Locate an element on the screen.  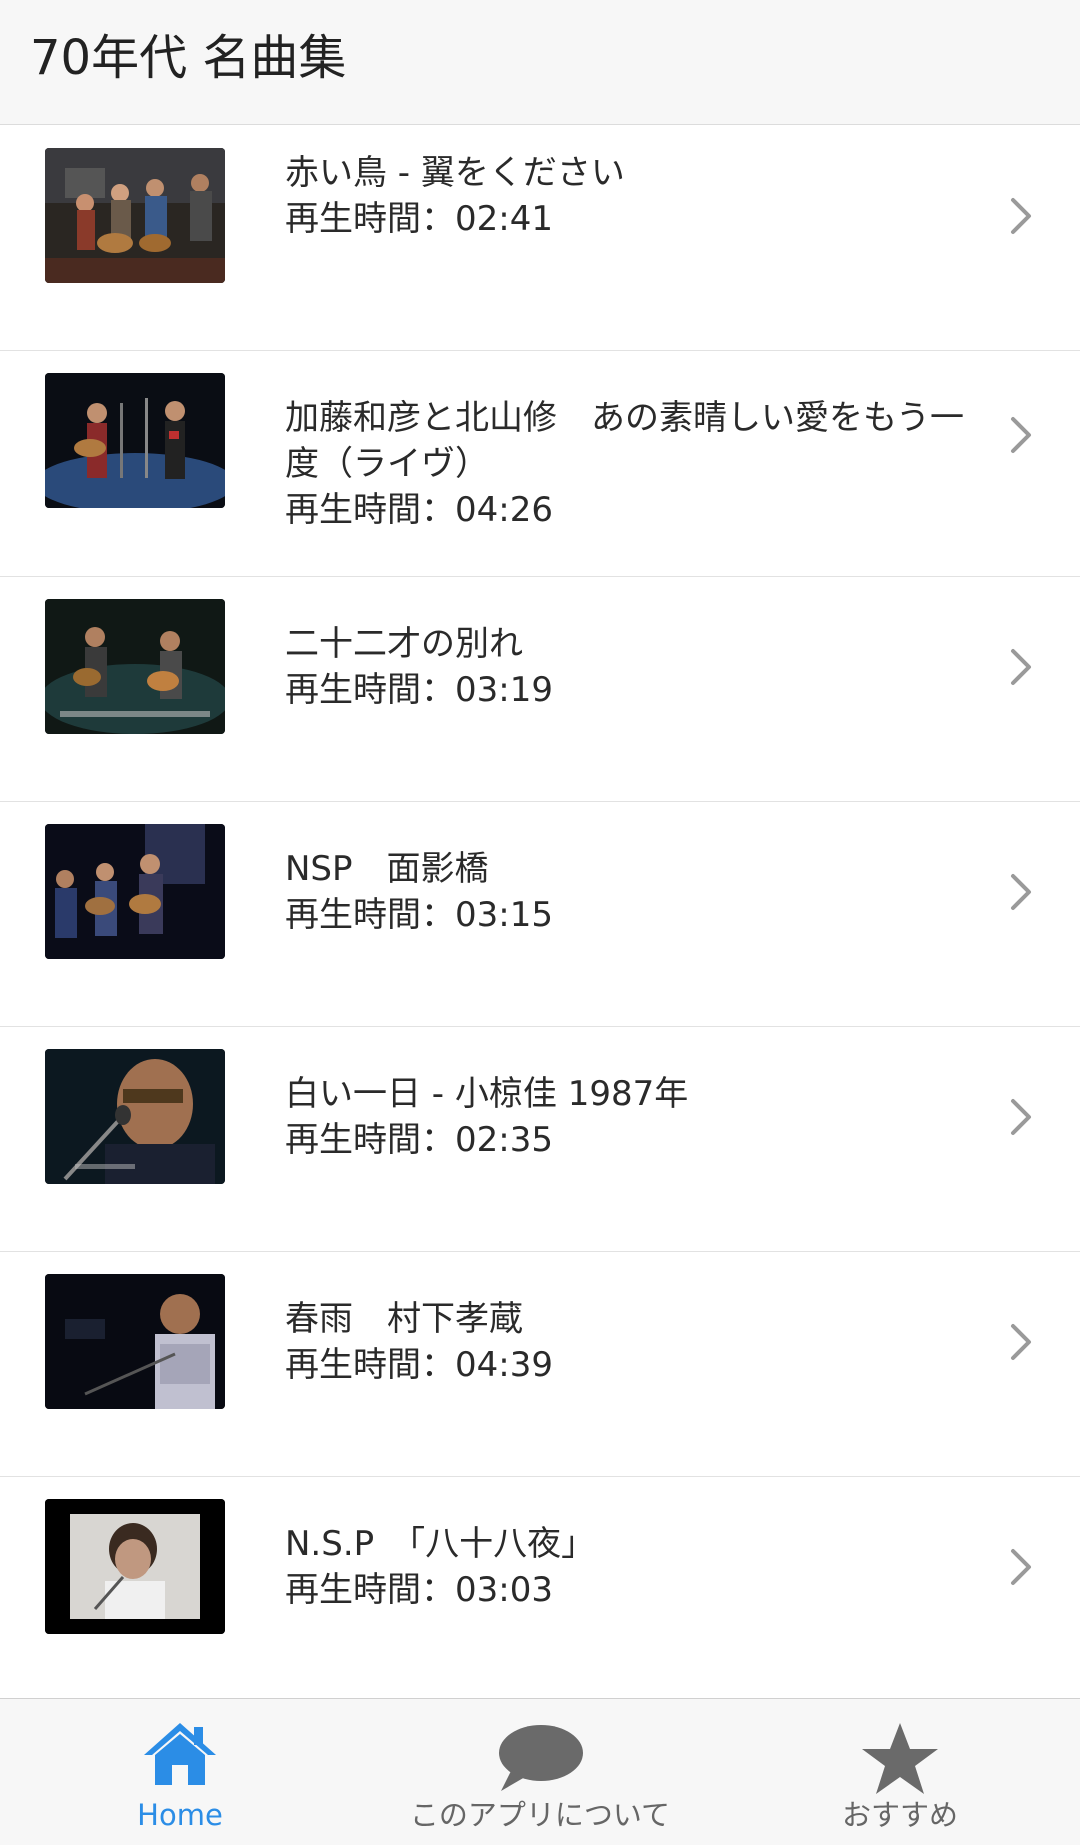
tab-home-label: Home is located at coordinates (180, 1815).